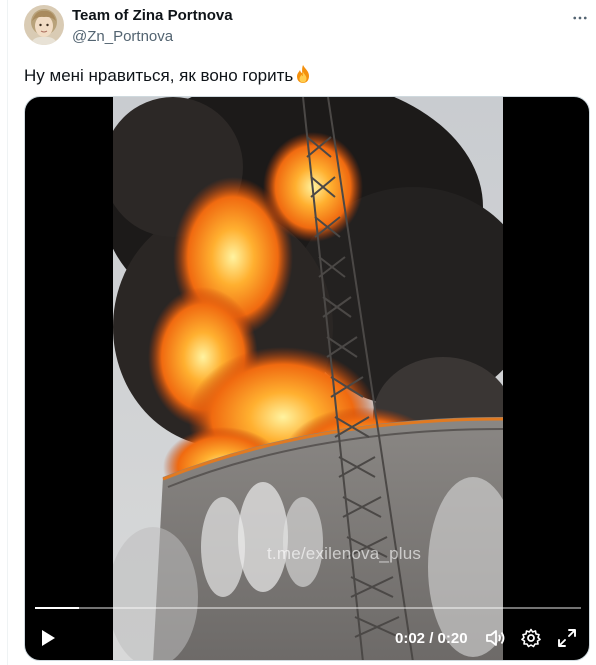  What do you see at coordinates (122, 36) in the screenshot?
I see `author-handle: @Zn_Portnova` at bounding box center [122, 36].